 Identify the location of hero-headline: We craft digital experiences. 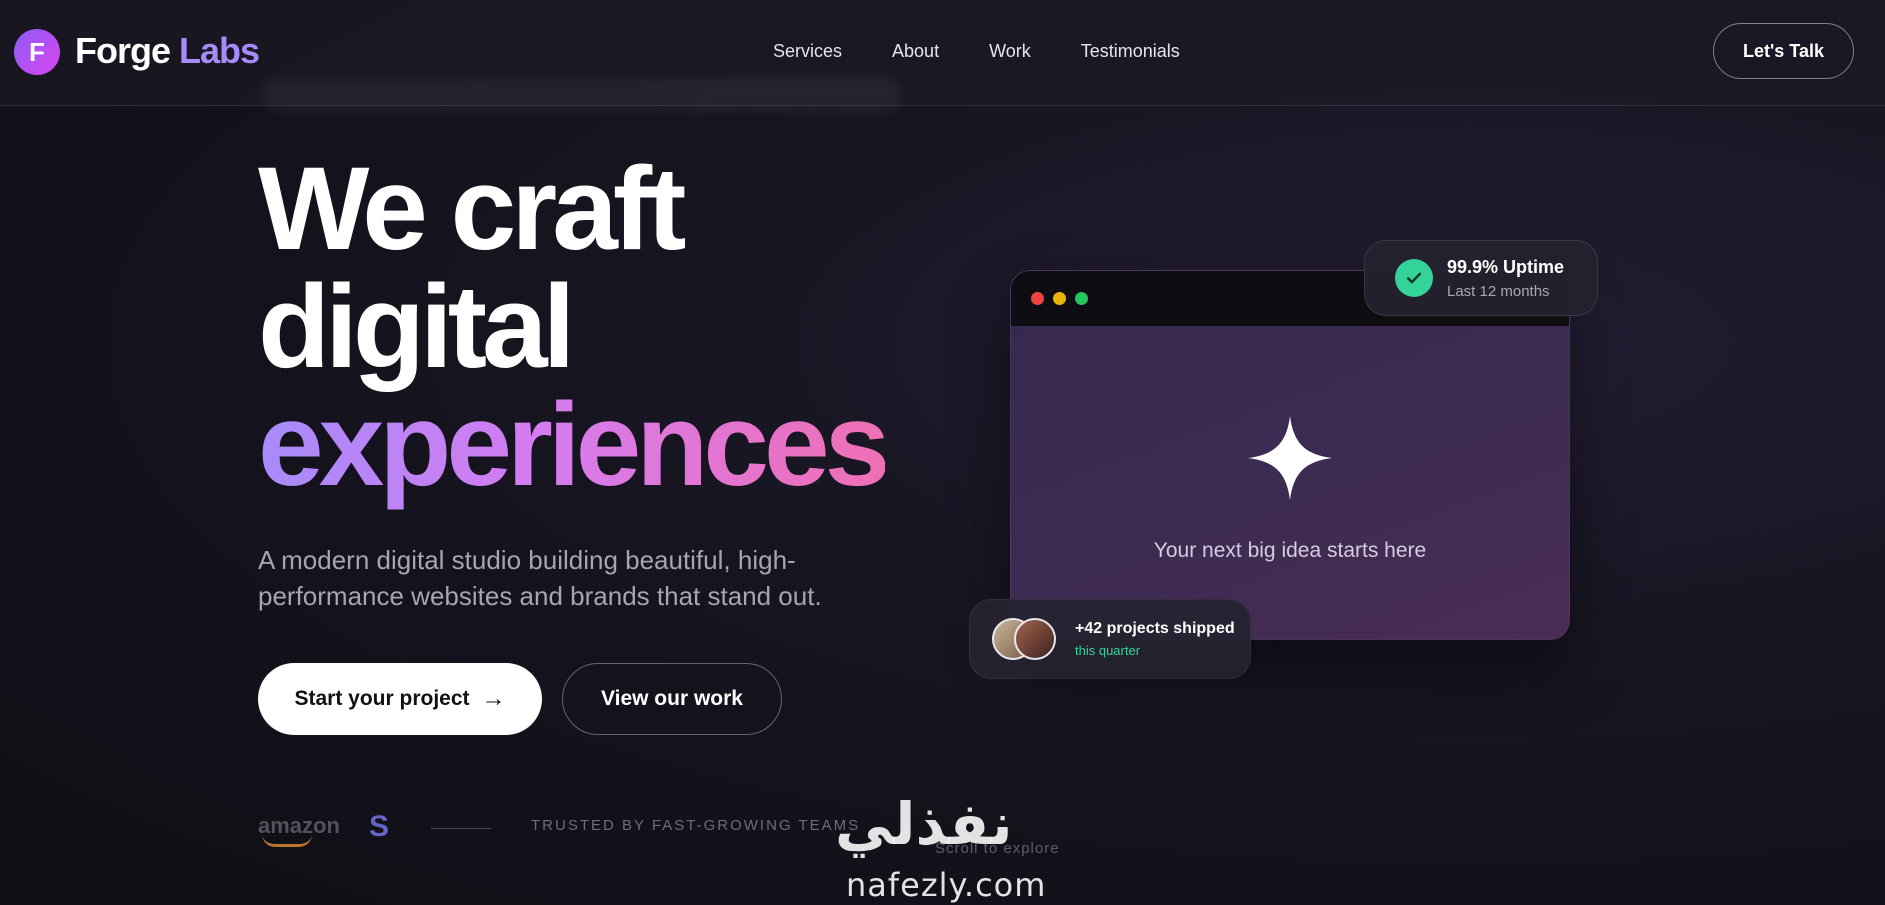
(574, 327).